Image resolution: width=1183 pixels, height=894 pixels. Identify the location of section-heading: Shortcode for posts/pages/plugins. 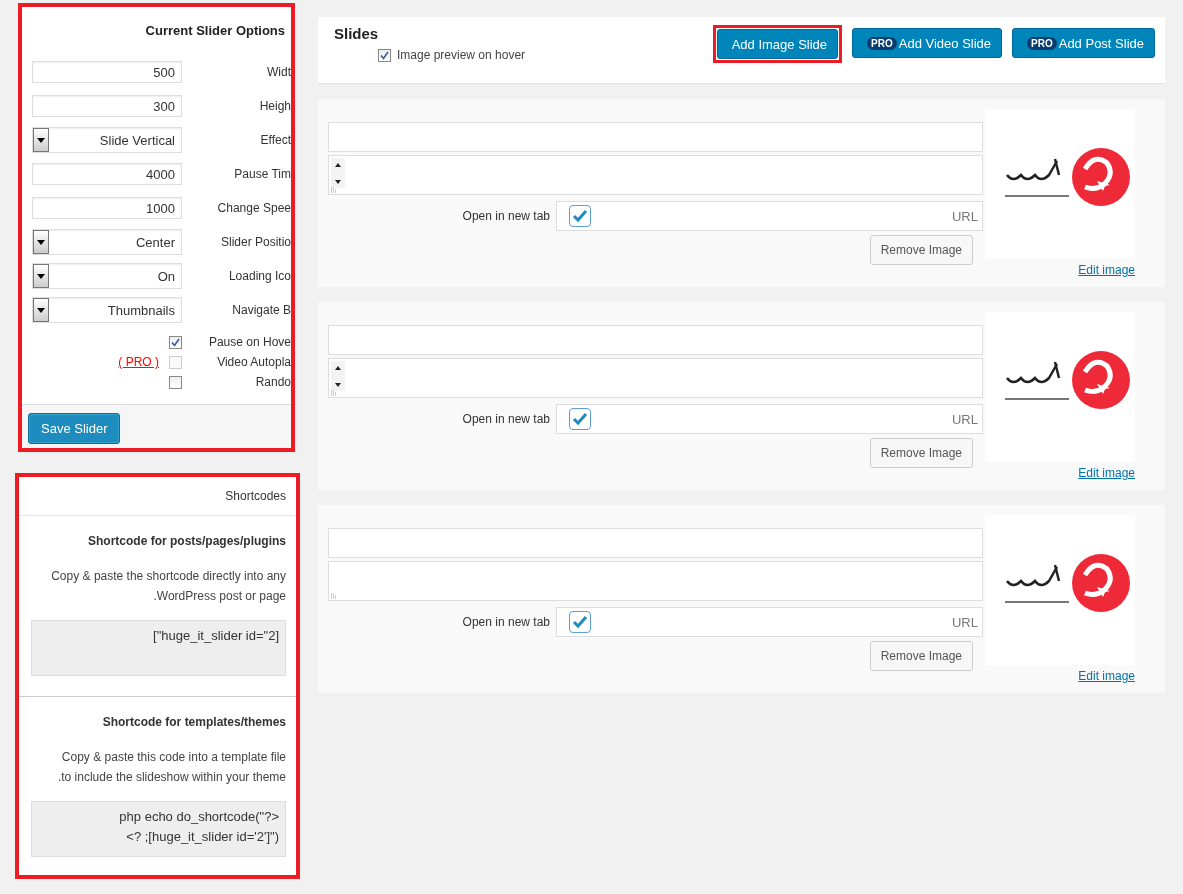
(186, 540).